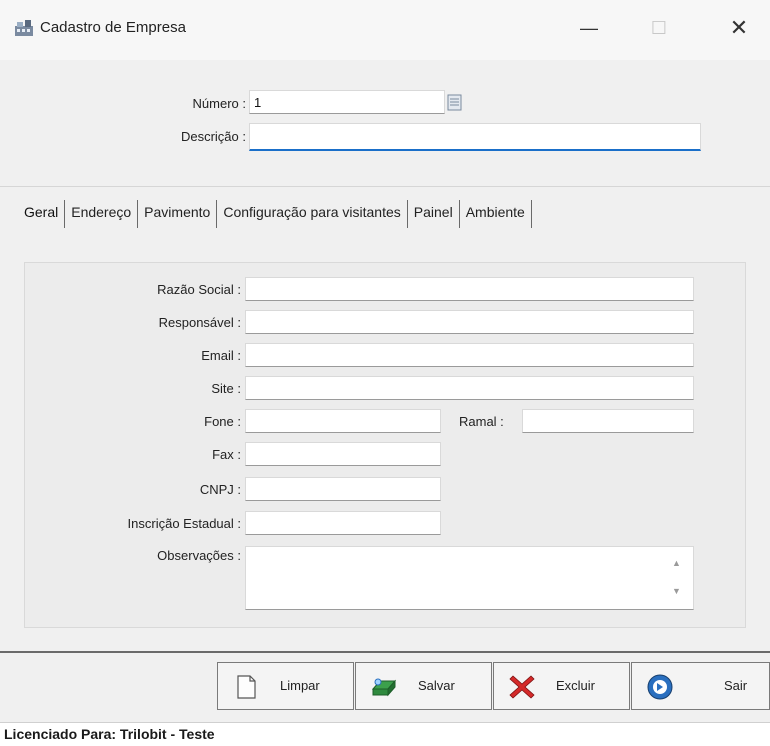 This screenshot has height=746, width=770. I want to click on tab-endereco: Endereço, so click(103, 214).